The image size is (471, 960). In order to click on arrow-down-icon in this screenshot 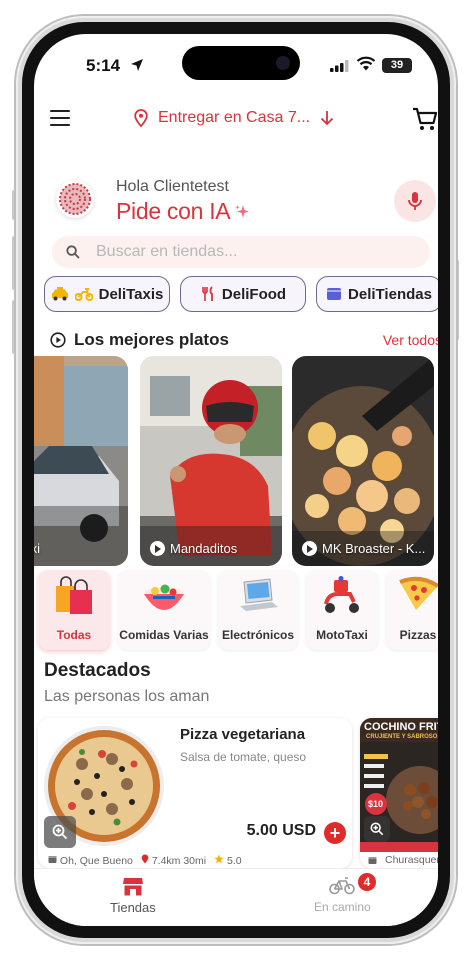, I will do `click(327, 118)`.